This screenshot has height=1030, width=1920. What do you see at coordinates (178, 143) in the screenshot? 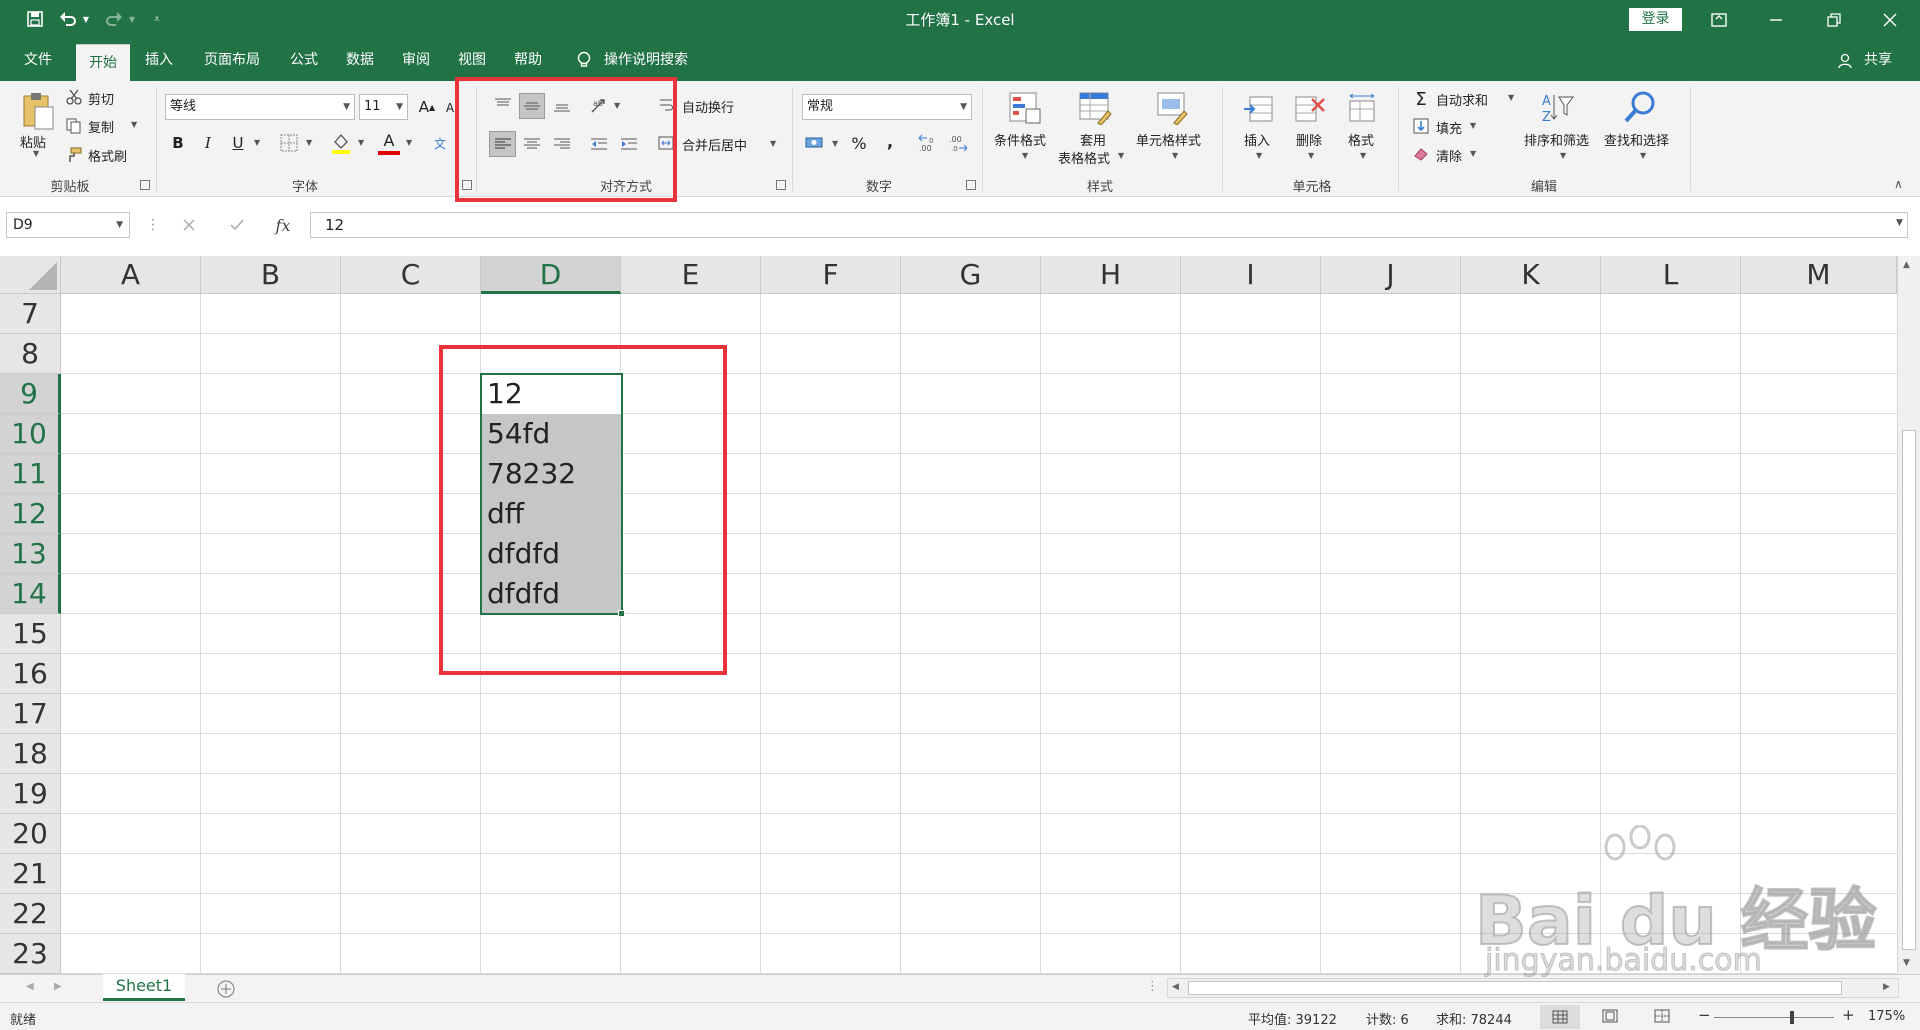
I see `bold-button: B` at bounding box center [178, 143].